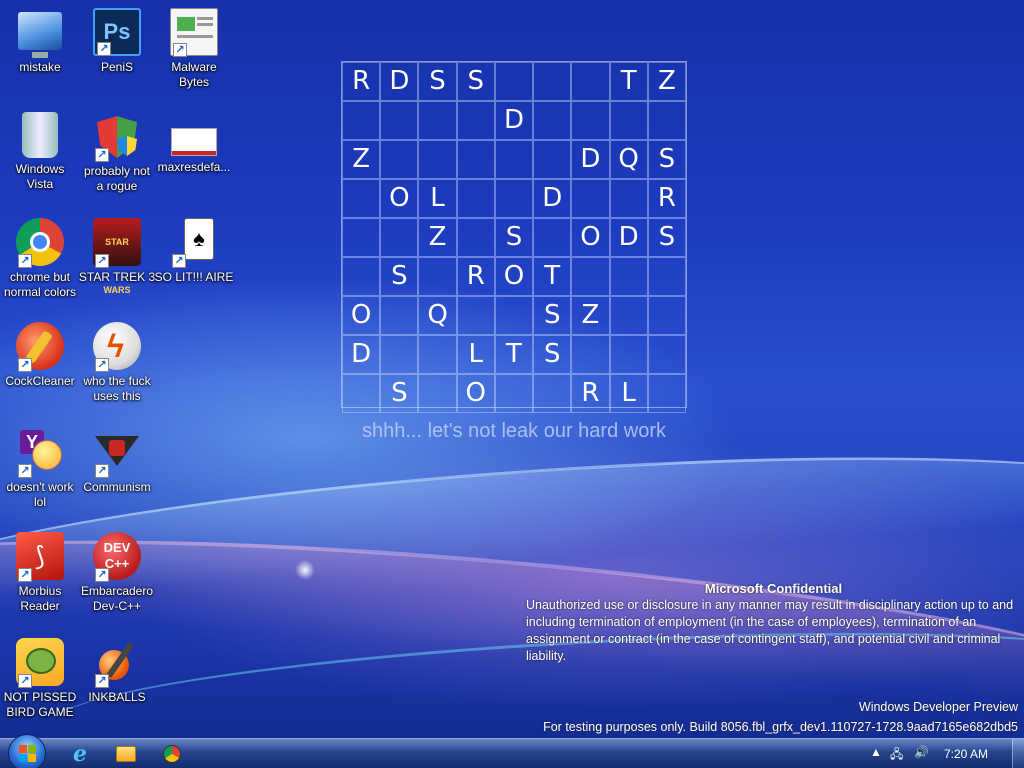 The height and width of the screenshot is (768, 1024). Describe the element at coordinates (80, 754) in the screenshot. I see `taskbar-internet-explorer: e` at that location.